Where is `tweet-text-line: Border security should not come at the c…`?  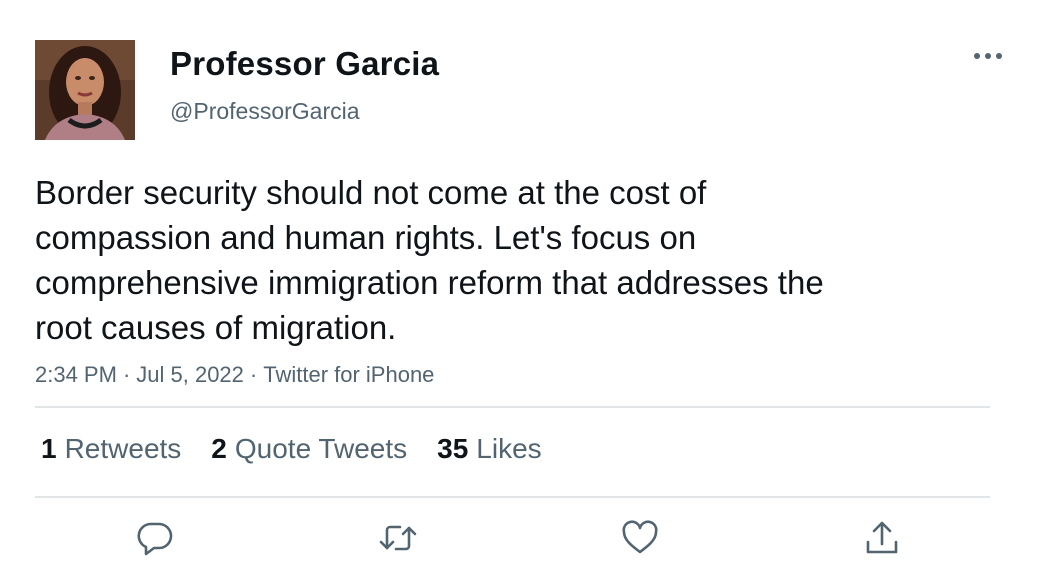
tweet-text-line: Border security should not come at the c… is located at coordinates (371, 192).